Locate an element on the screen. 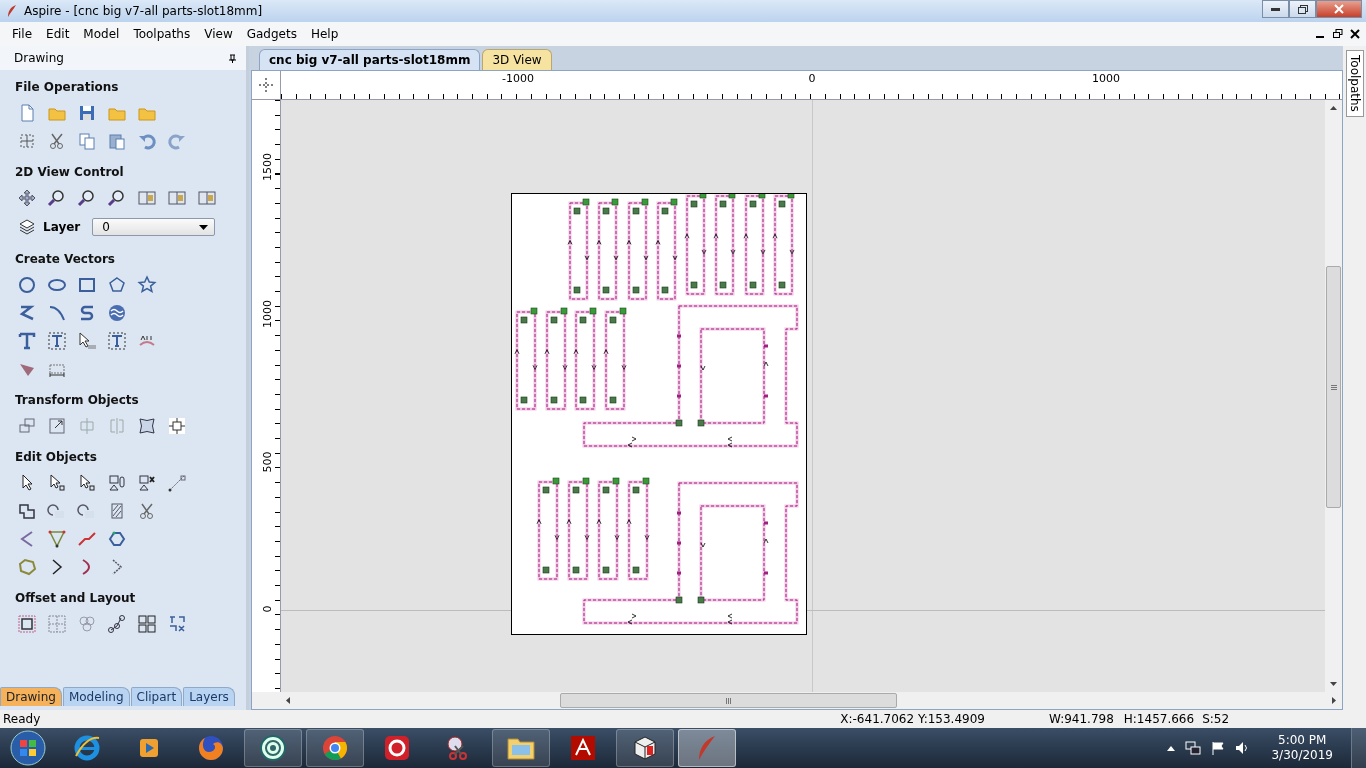  menu-item: Model is located at coordinates (101, 34).